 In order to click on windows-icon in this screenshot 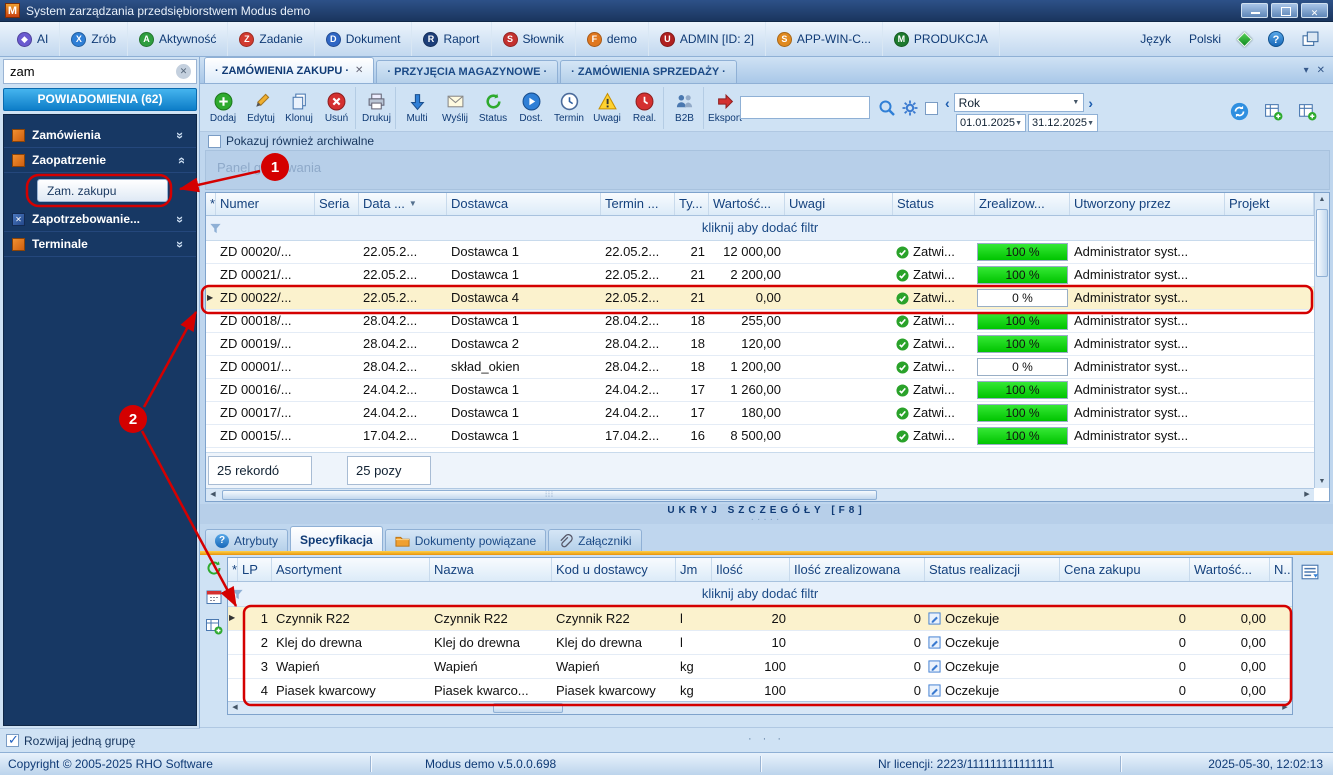, I will do `click(1310, 39)`.